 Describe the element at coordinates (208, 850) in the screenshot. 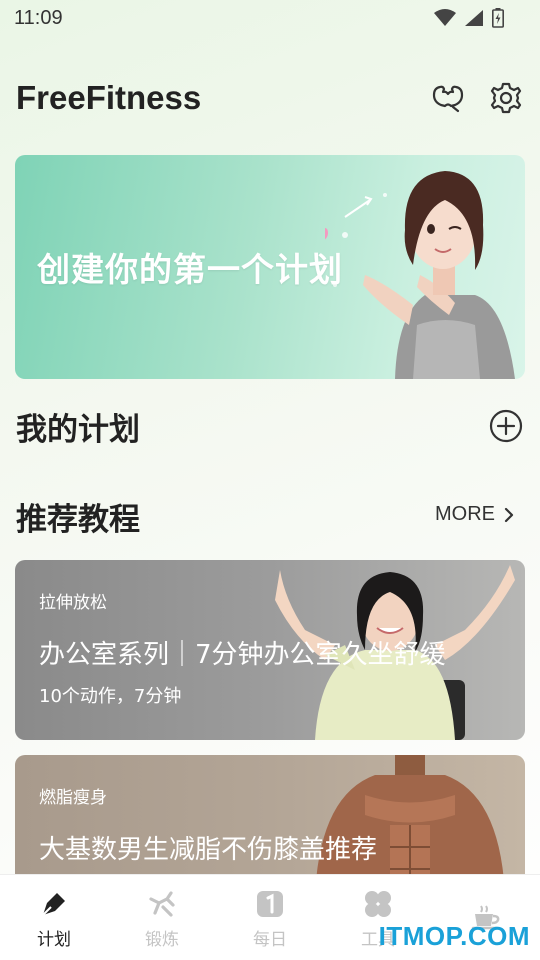

I see `card-title: 大基数男生减脂不伤膝盖推荐` at that location.